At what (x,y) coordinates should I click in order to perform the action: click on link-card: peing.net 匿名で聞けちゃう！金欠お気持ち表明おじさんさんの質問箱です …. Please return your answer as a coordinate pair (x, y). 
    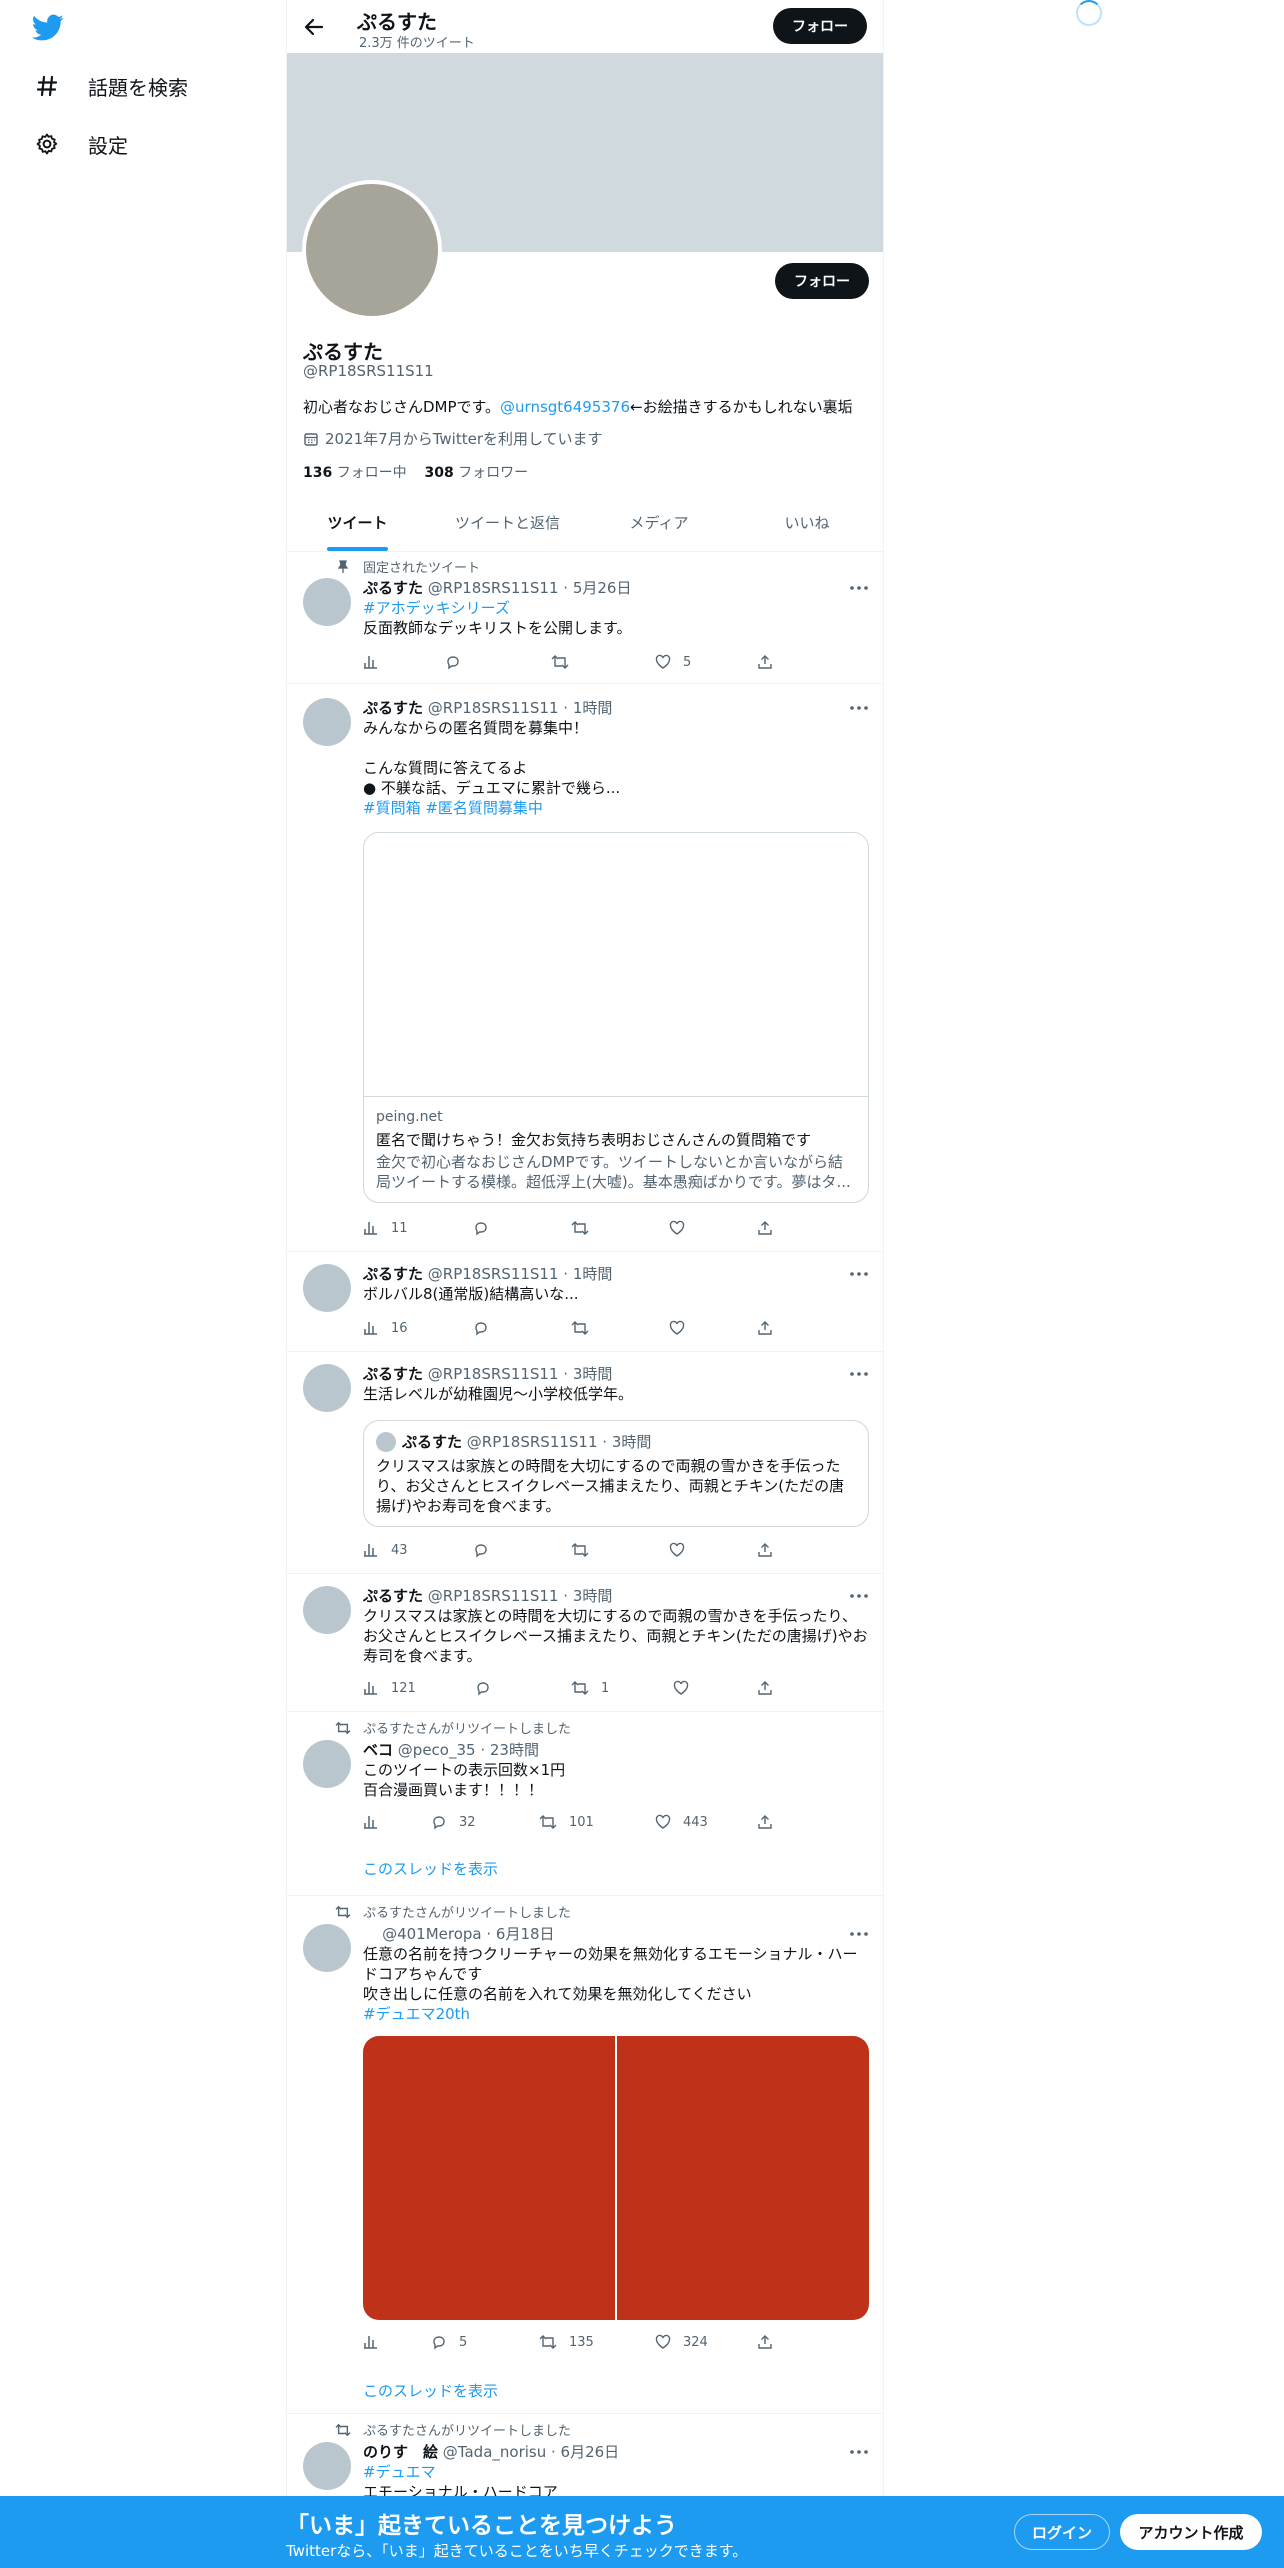
    Looking at the image, I should click on (616, 1017).